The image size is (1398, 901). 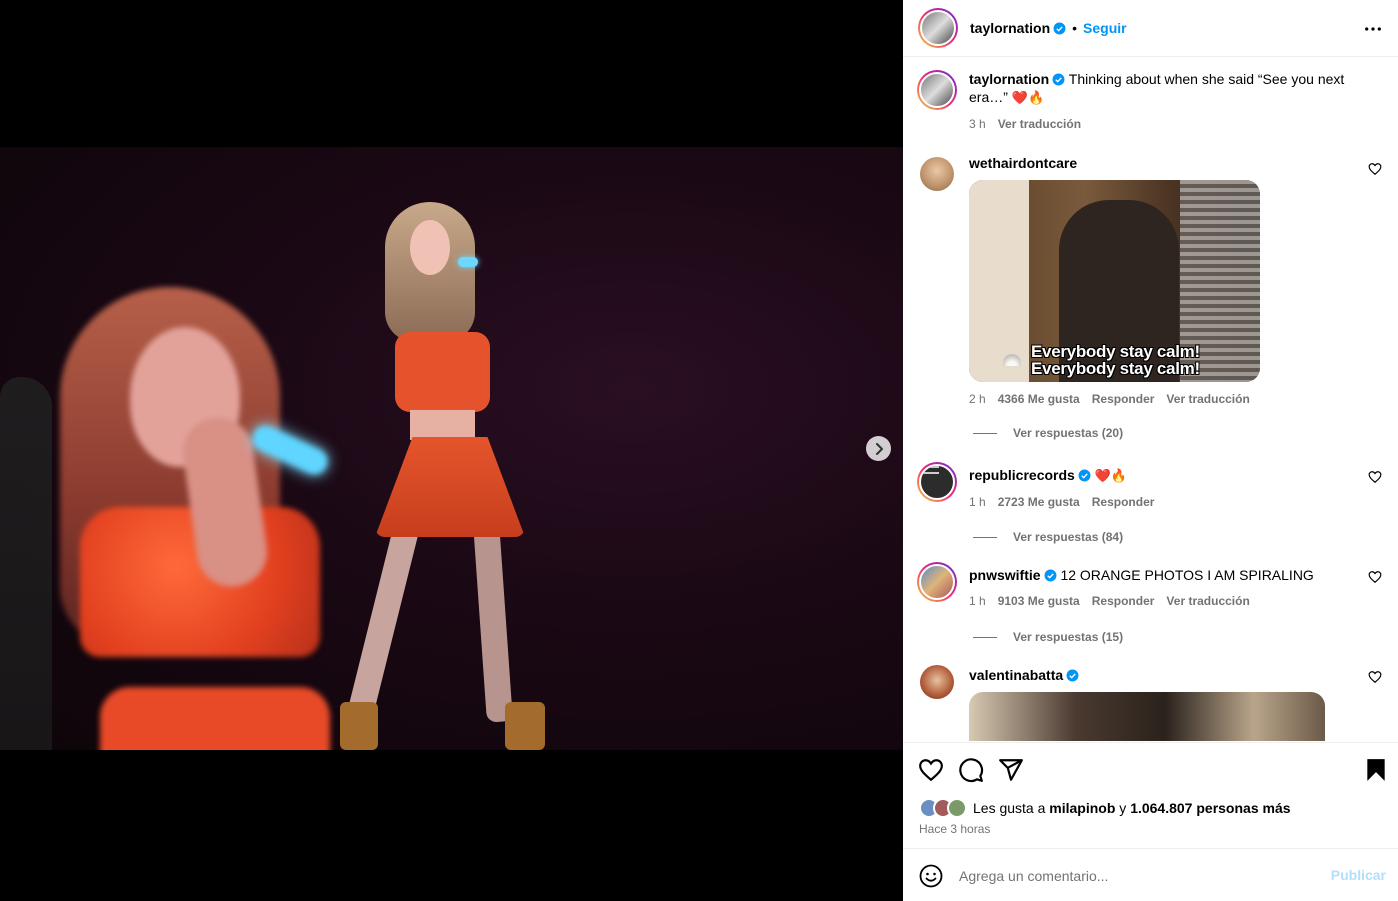 I want to click on caption-username: taylornation, so click(x=1009, y=79).